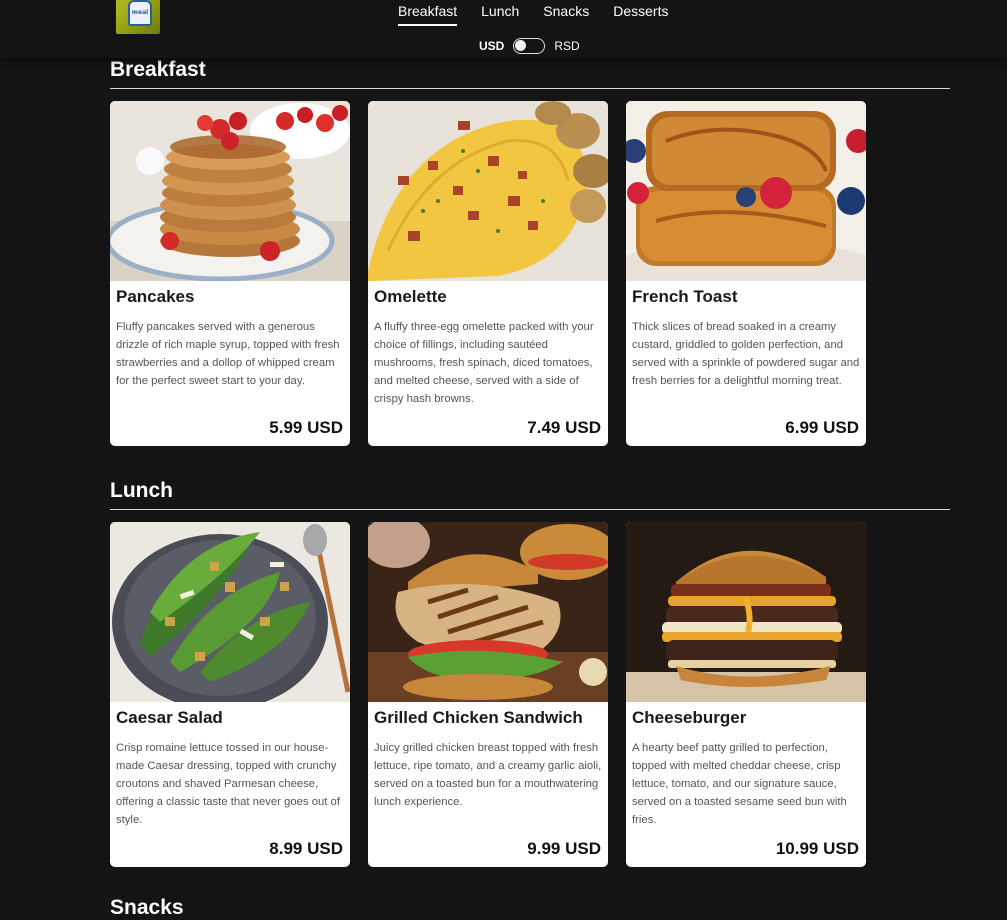 The height and width of the screenshot is (920, 1007). What do you see at coordinates (478, 717) in the screenshot?
I see `card-title: Grilled Chicken Sandwich` at bounding box center [478, 717].